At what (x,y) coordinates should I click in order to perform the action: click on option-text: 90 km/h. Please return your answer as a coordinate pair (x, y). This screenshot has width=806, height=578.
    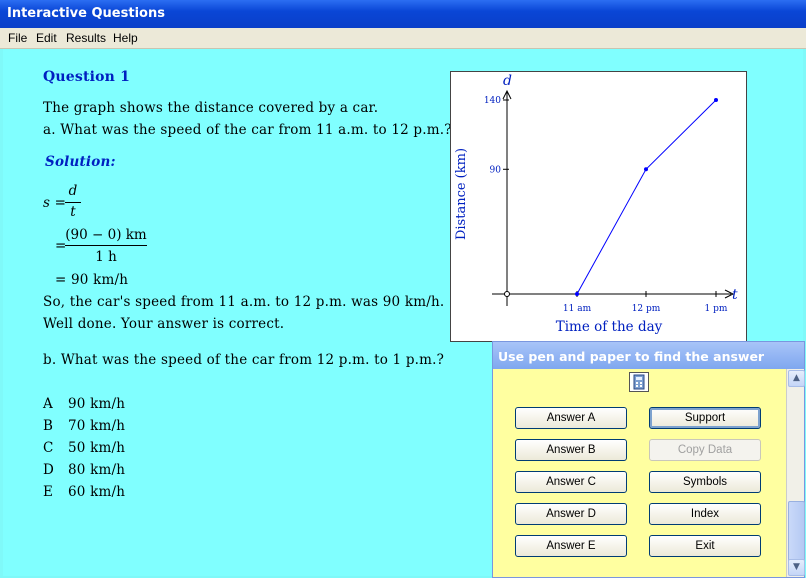
    Looking at the image, I should click on (97, 404).